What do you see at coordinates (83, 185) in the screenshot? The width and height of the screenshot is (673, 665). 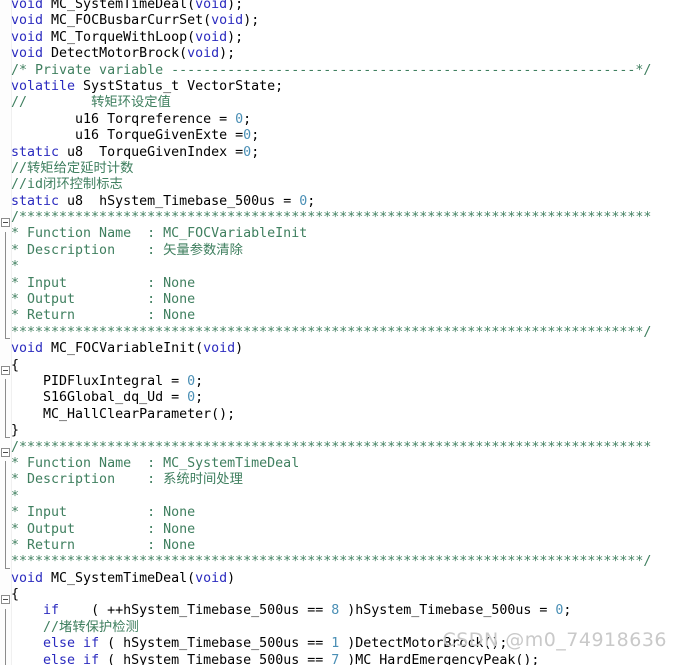 I see `code-token: 闭环控制标志` at bounding box center [83, 185].